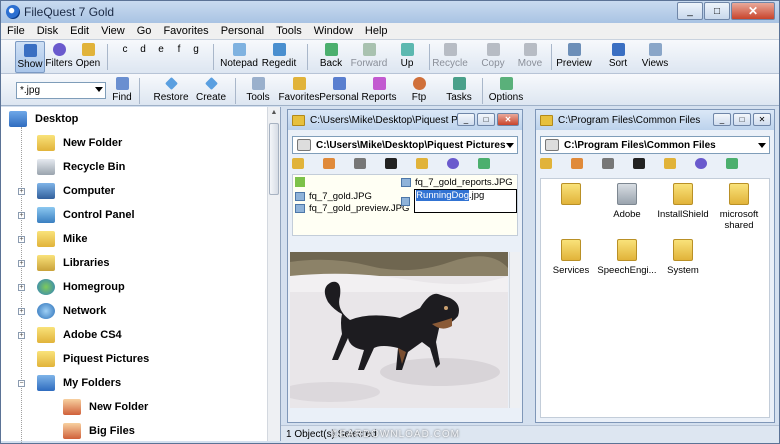 Image resolution: width=780 pixels, height=444 pixels. I want to click on tree-item-new-folder: New Folder, so click(79, 143).